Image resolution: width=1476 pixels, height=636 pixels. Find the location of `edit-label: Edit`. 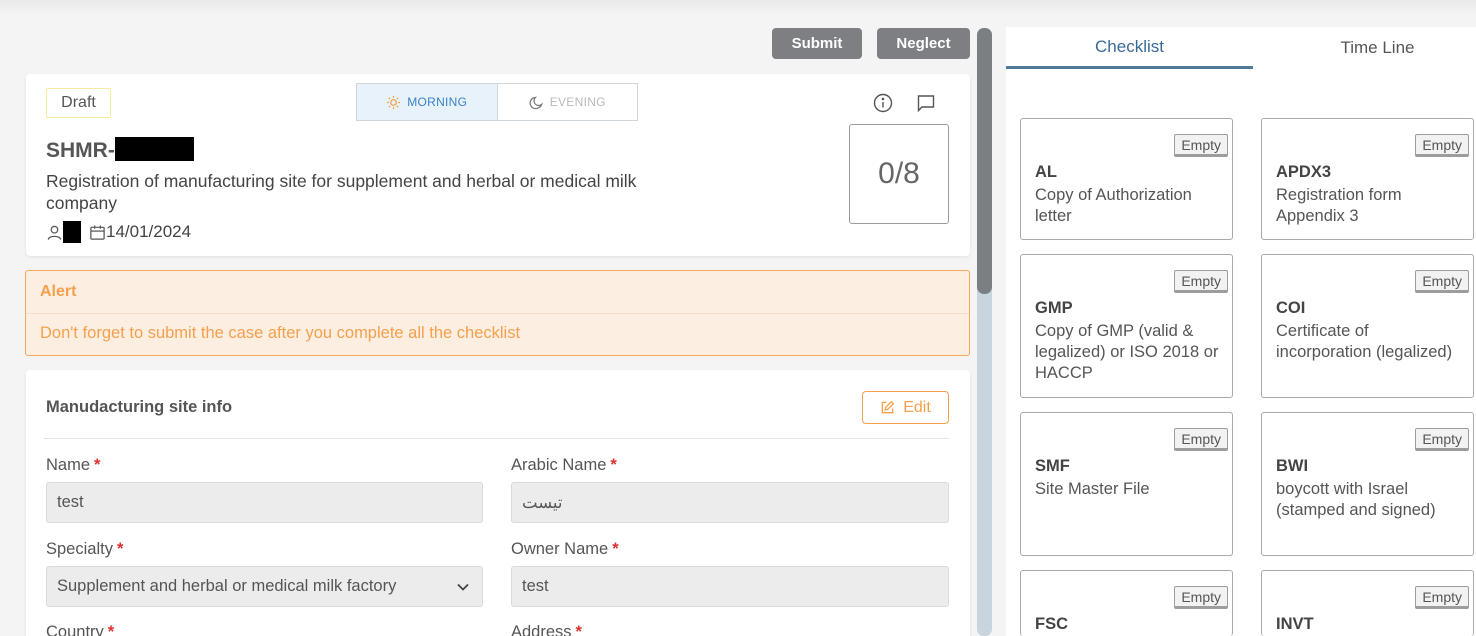

edit-label: Edit is located at coordinates (917, 407).